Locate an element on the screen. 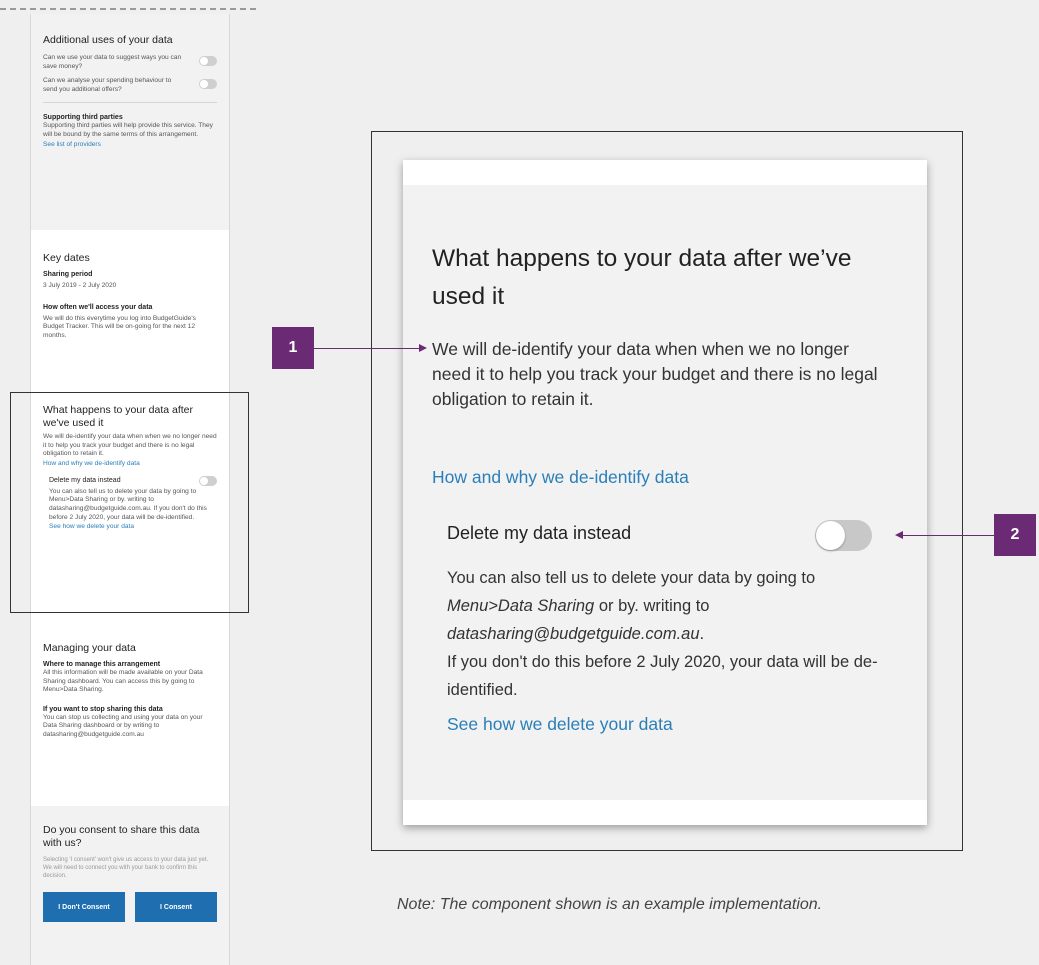 The width and height of the screenshot is (1039, 965). arrow-1-head is located at coordinates (423, 348).